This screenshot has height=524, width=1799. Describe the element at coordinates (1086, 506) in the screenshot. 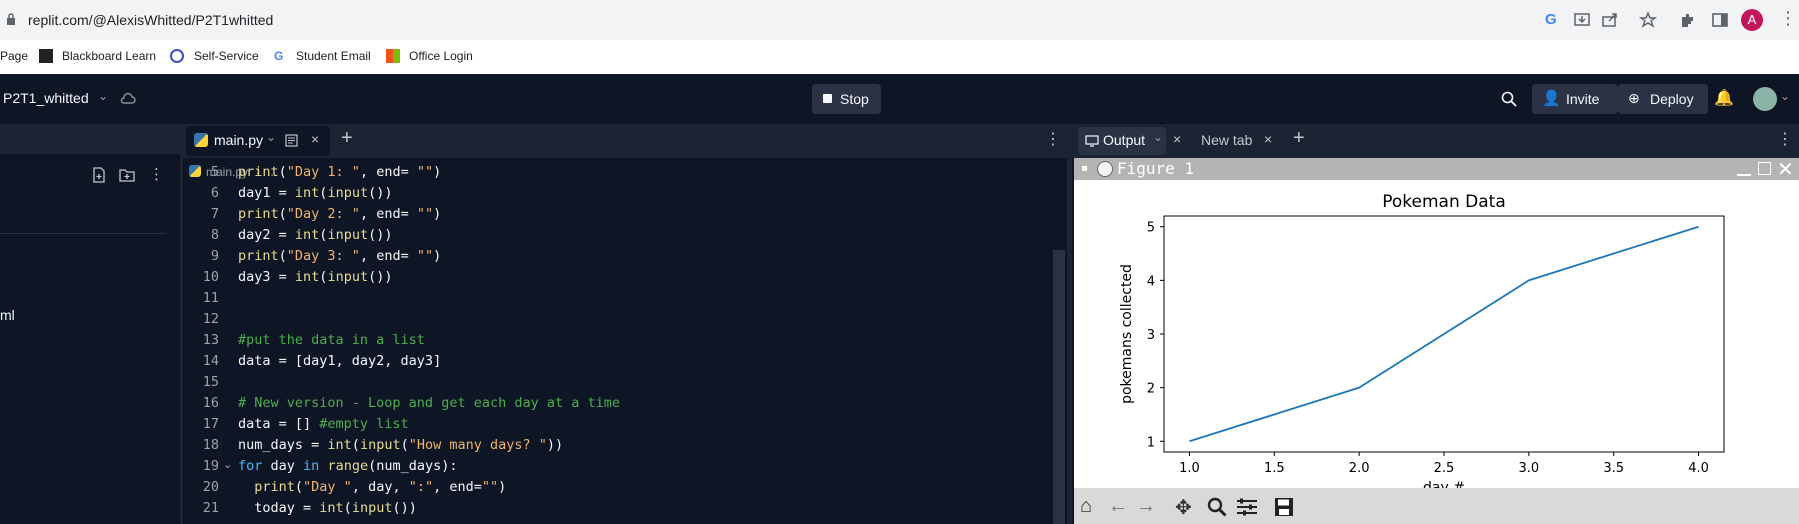

I see `home-icon: ⌂` at that location.